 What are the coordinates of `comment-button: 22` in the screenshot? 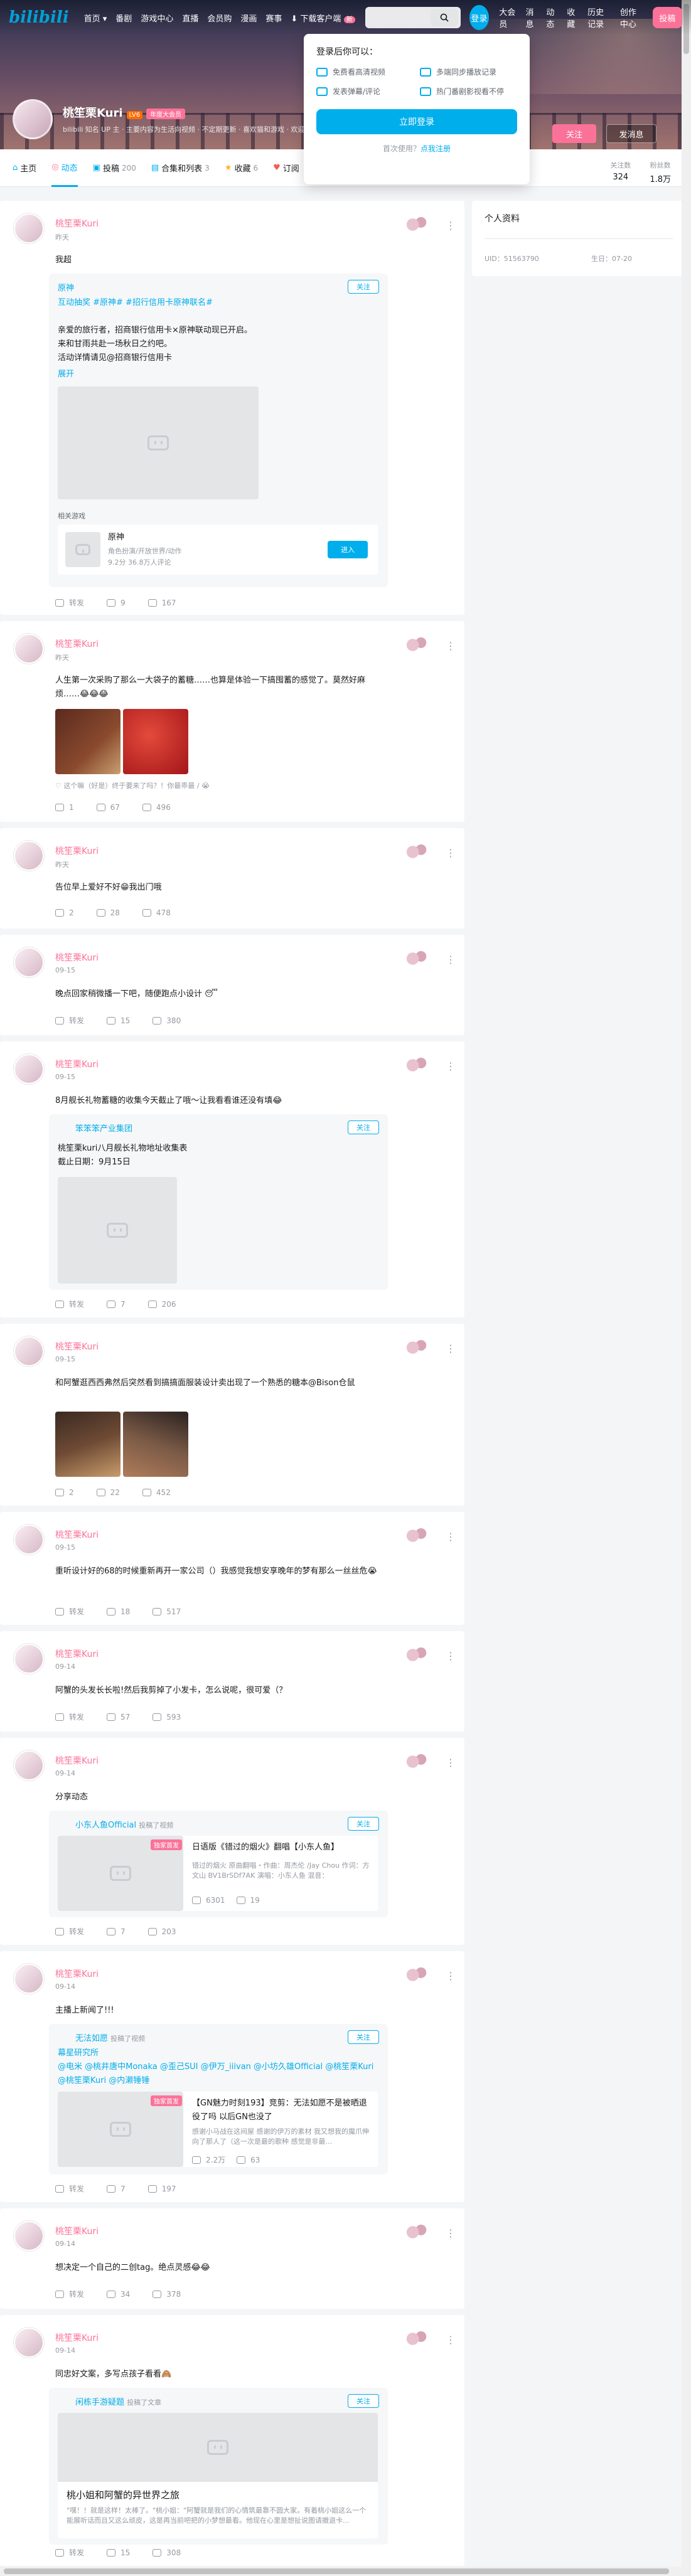 It's located at (108, 1492).